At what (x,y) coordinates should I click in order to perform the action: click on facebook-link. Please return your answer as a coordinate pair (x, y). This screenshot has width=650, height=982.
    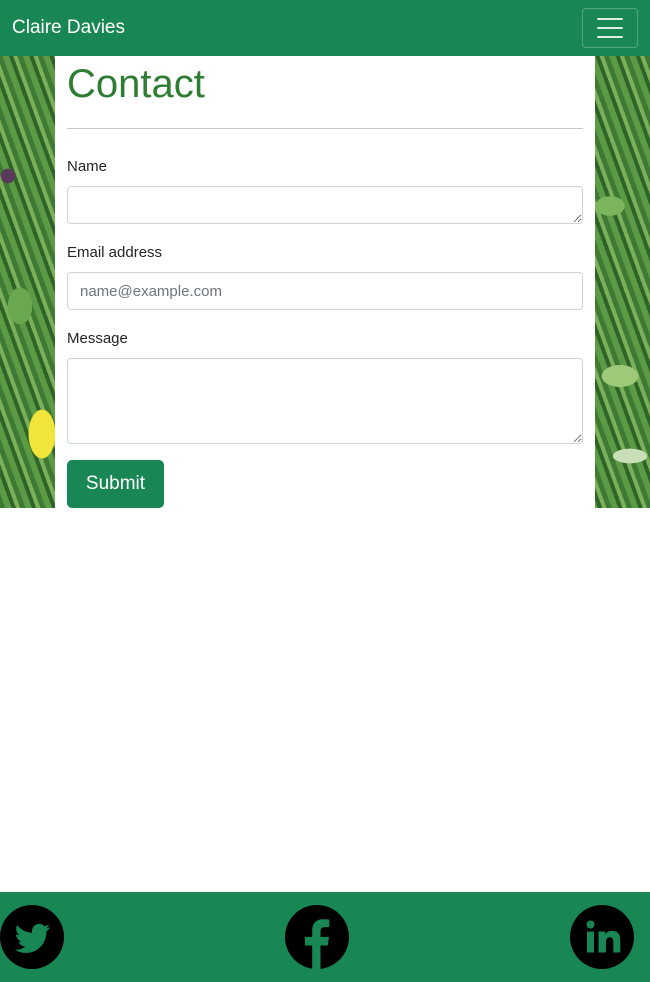
    Looking at the image, I should click on (317, 937).